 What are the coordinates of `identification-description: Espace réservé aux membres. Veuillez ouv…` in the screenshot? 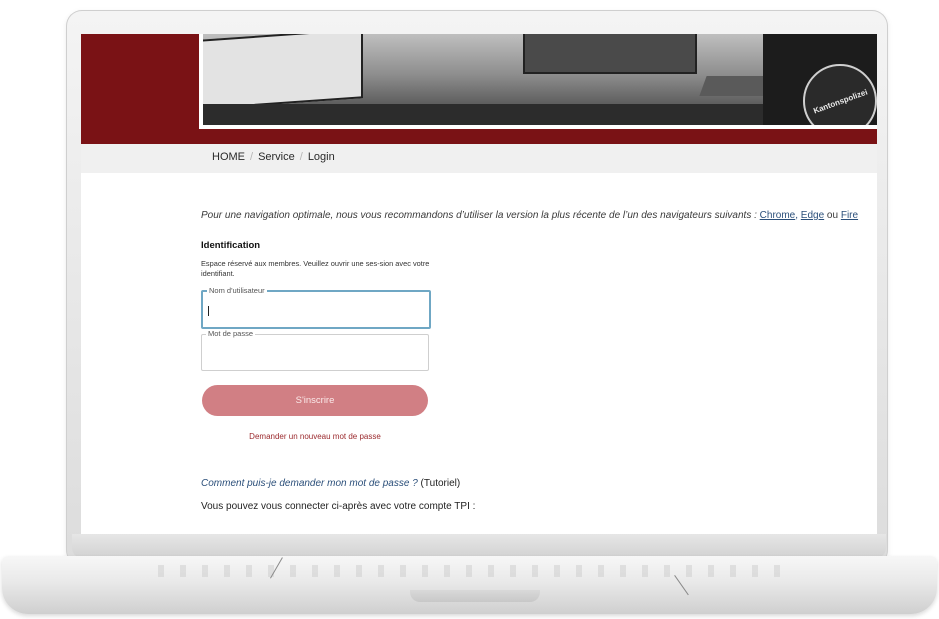 It's located at (315, 268).